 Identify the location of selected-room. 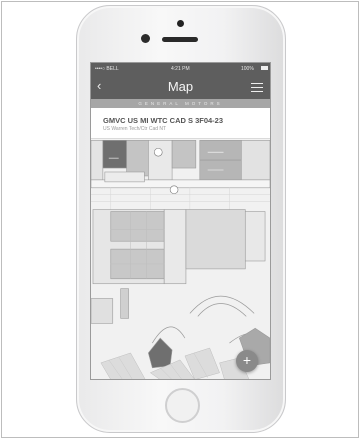
(114, 154).